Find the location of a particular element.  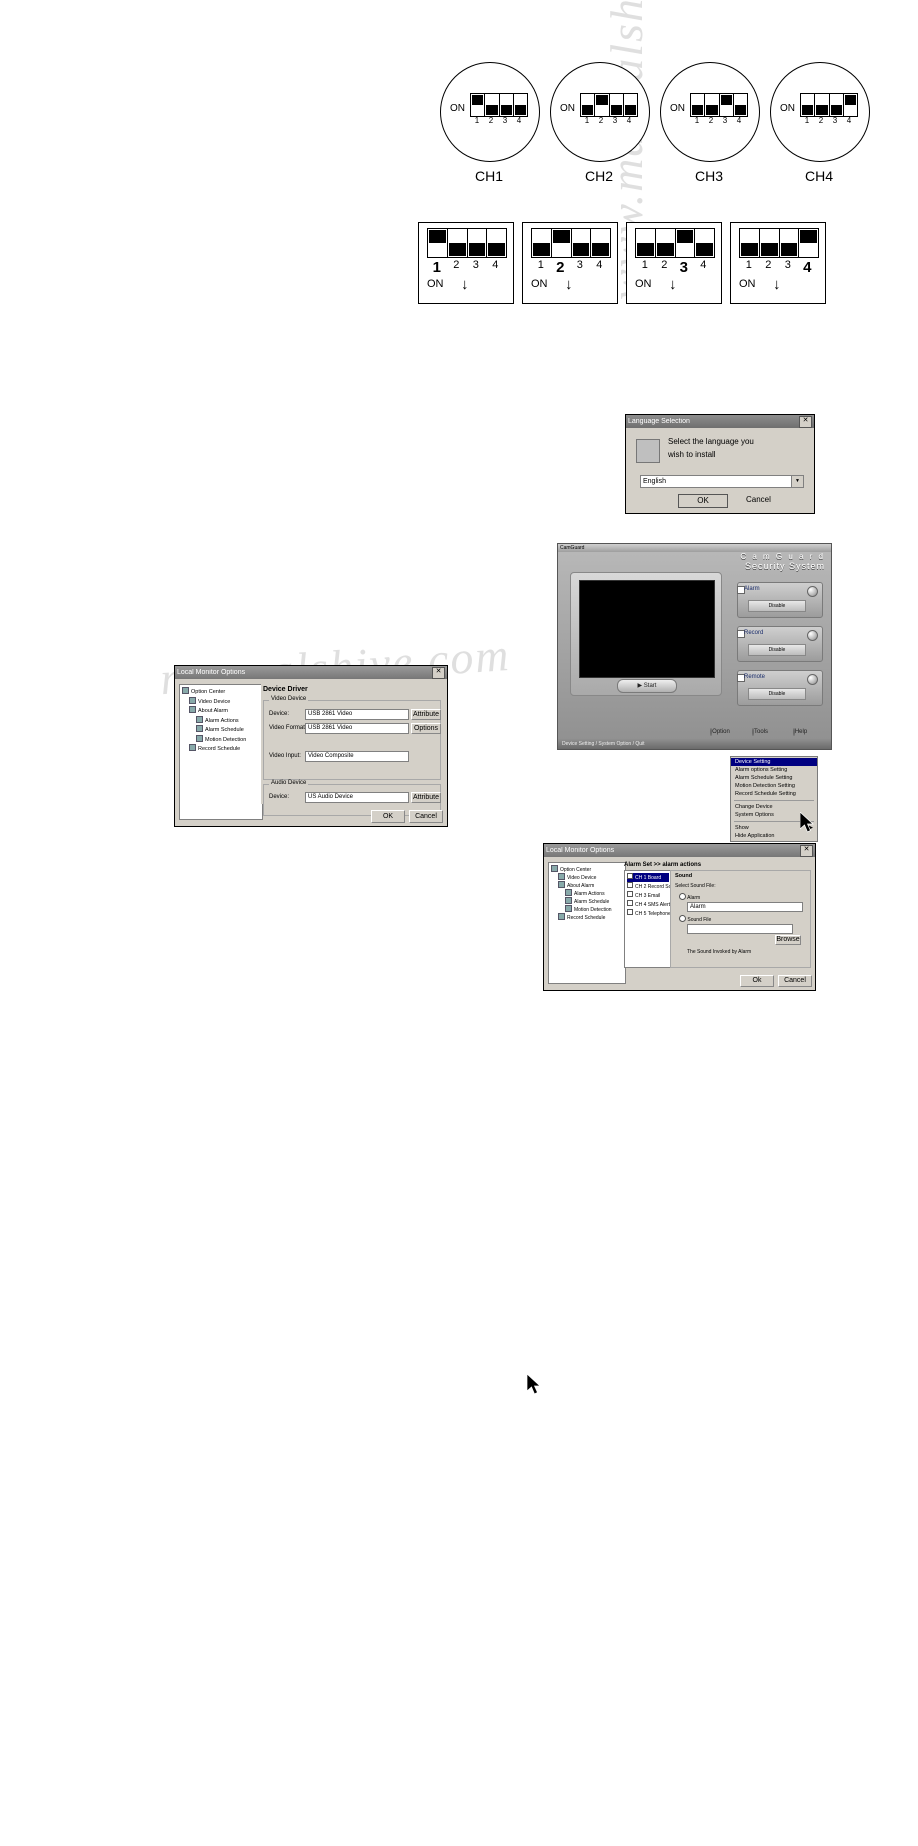

alarm-channel-label: CH 3 Email is located at coordinates (648, 896).